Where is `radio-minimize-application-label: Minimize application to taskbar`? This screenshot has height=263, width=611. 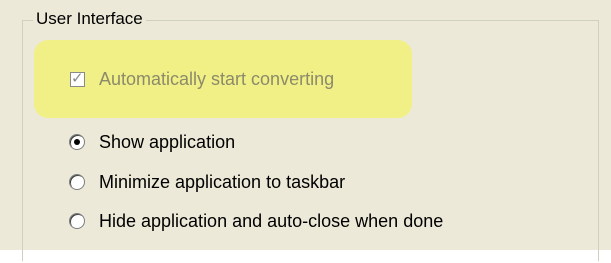
radio-minimize-application-label: Minimize application to taskbar is located at coordinates (222, 182).